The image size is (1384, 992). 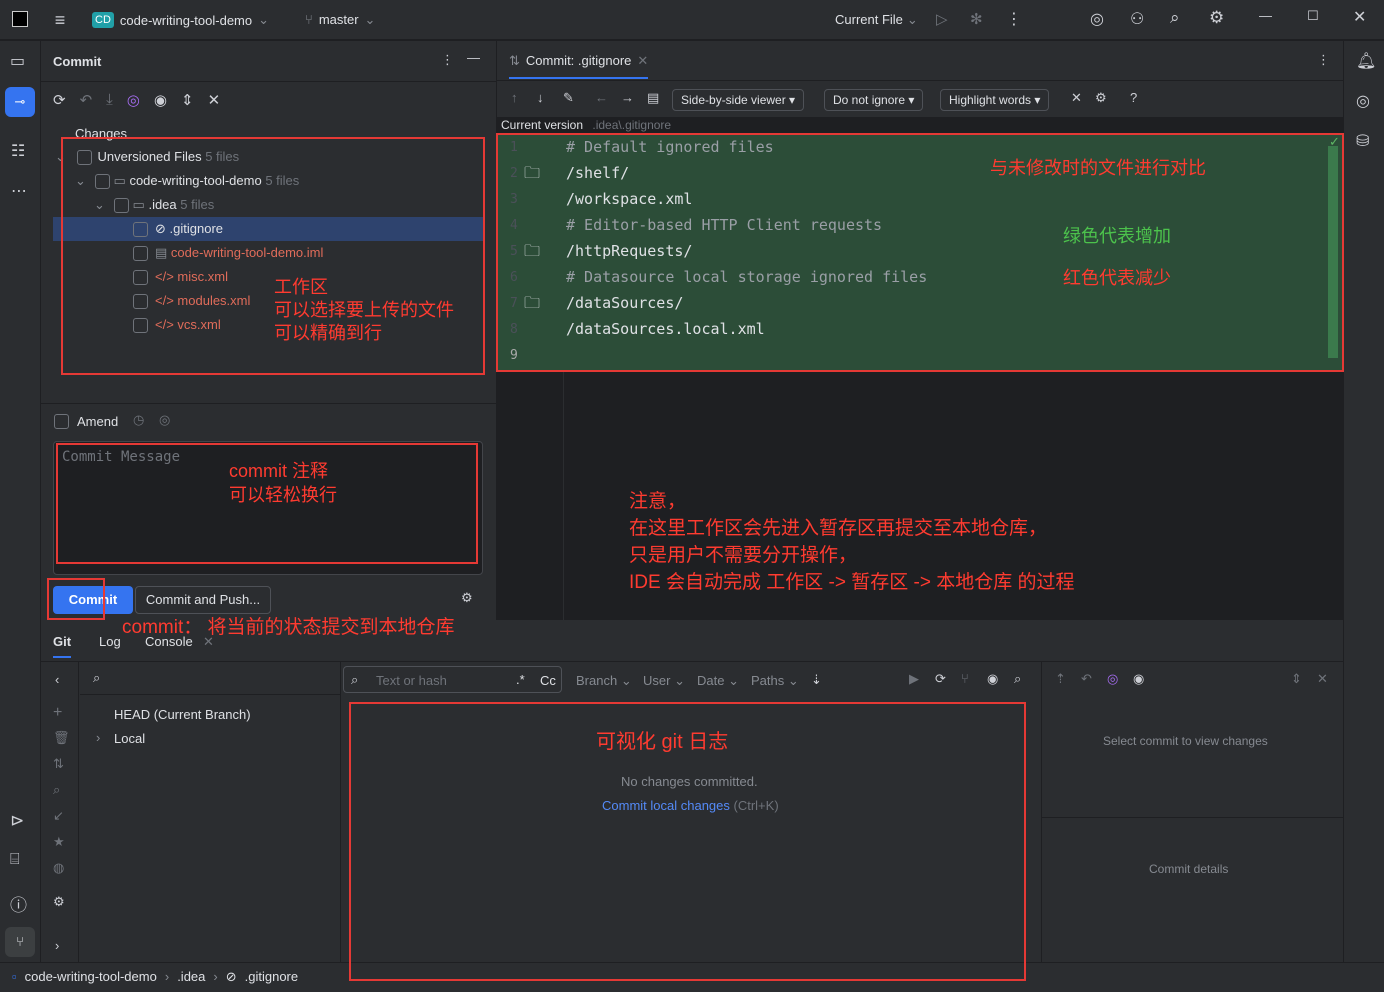 What do you see at coordinates (1137, 19) in the screenshot?
I see `add-user-icon: ⚇` at bounding box center [1137, 19].